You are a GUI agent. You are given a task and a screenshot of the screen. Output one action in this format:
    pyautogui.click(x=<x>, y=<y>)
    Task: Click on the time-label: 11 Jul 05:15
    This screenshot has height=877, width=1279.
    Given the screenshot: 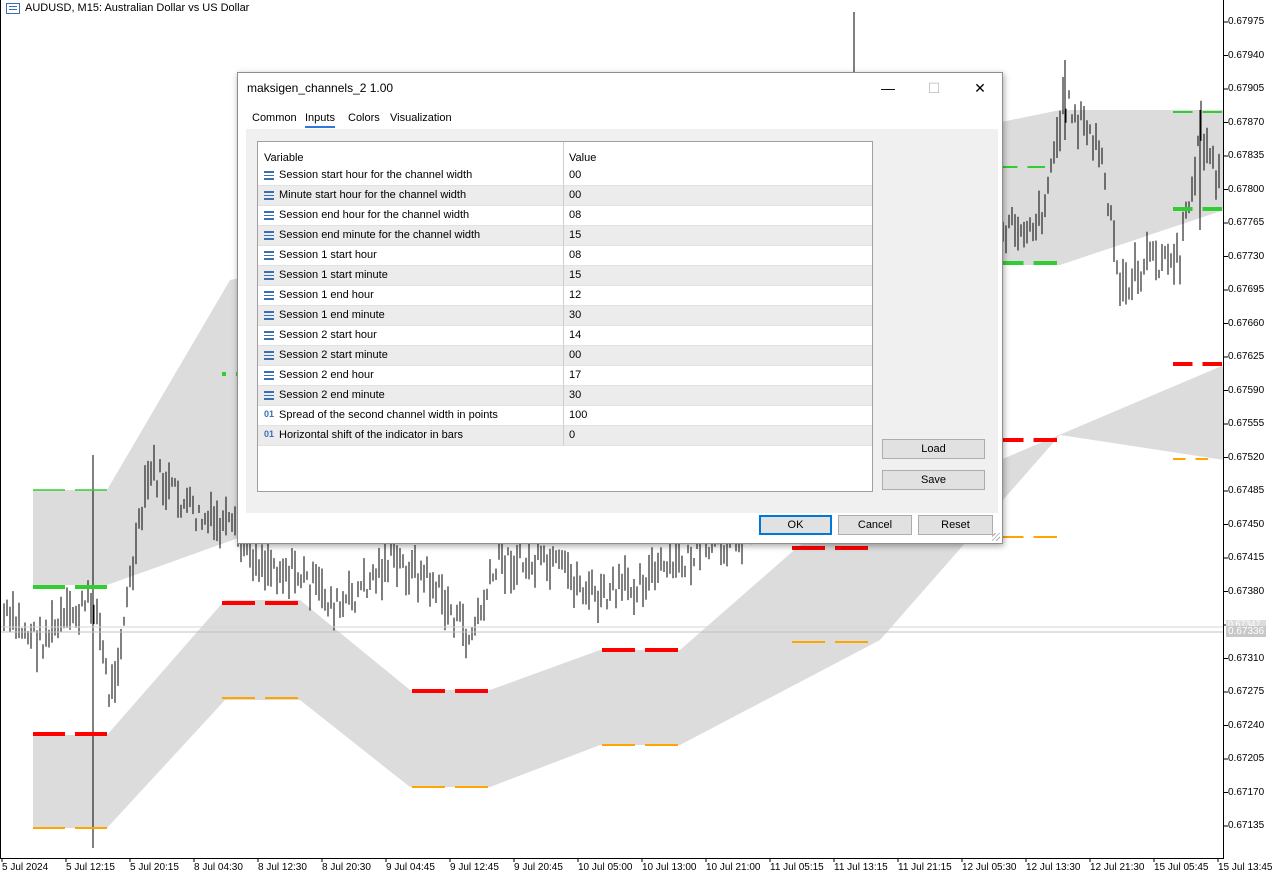 What is the action you would take?
    pyautogui.click(x=797, y=867)
    